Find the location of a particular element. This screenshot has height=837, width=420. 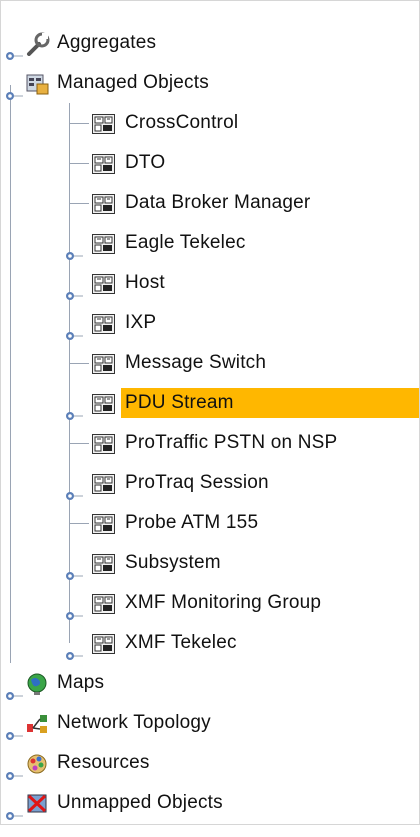

tree-item-dto: DTO is located at coordinates (210, 163).